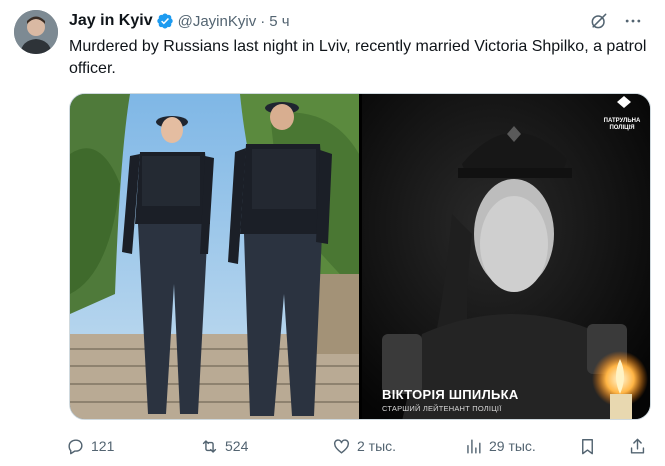 The width and height of the screenshot is (665, 466). Describe the element at coordinates (442, 408) in the screenshot. I see `memorial-rank-caption: СТАРШИЙ ЛЕЙТЕНАНТ ПОЛІЦІЇ` at that location.